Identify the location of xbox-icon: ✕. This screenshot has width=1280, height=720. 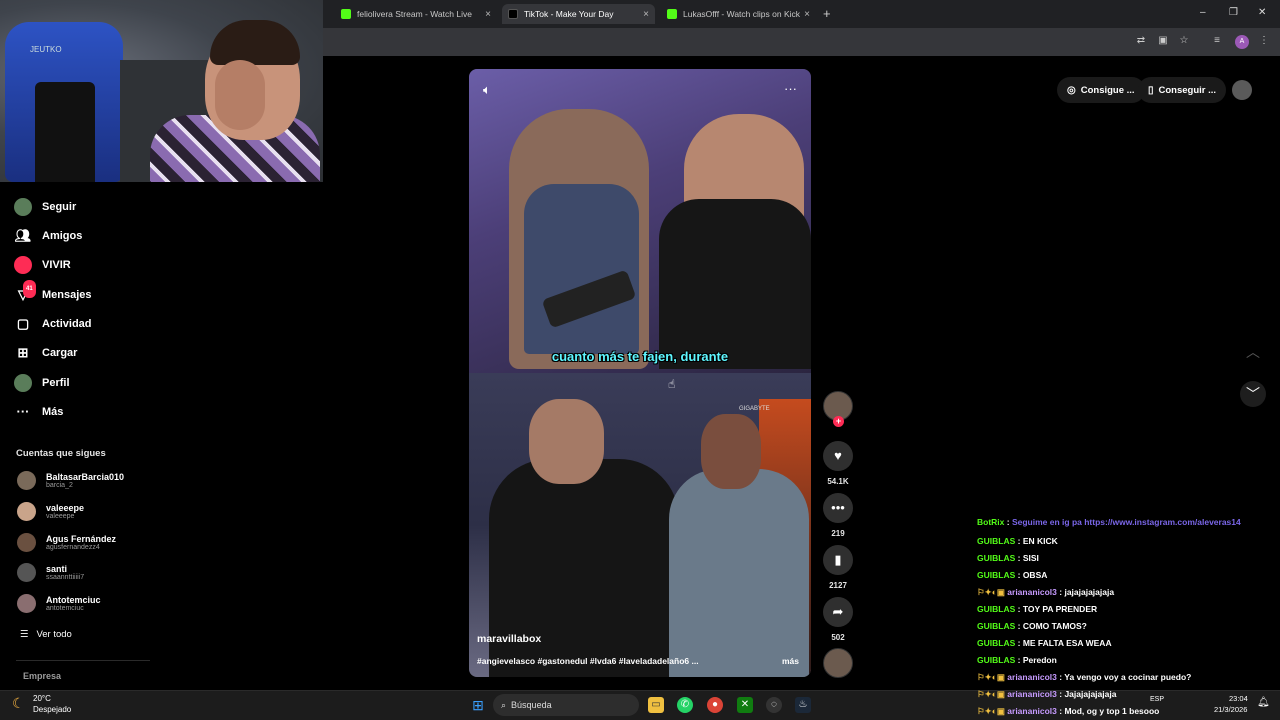
(745, 705).